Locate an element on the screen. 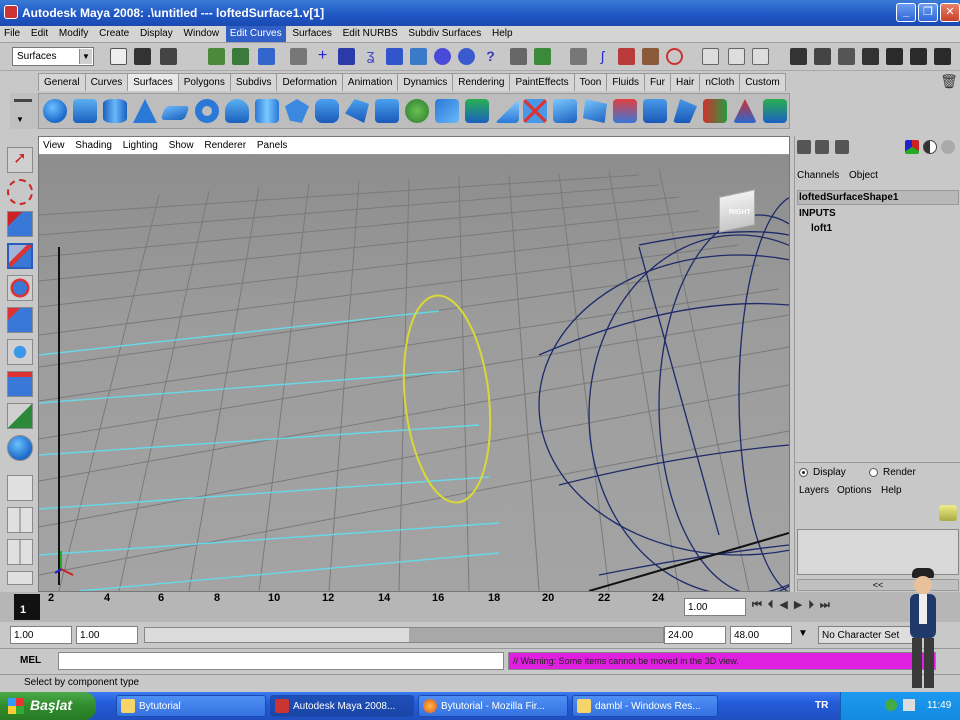 The image size is (960, 720). layers-menu-options: Options is located at coordinates (854, 490).